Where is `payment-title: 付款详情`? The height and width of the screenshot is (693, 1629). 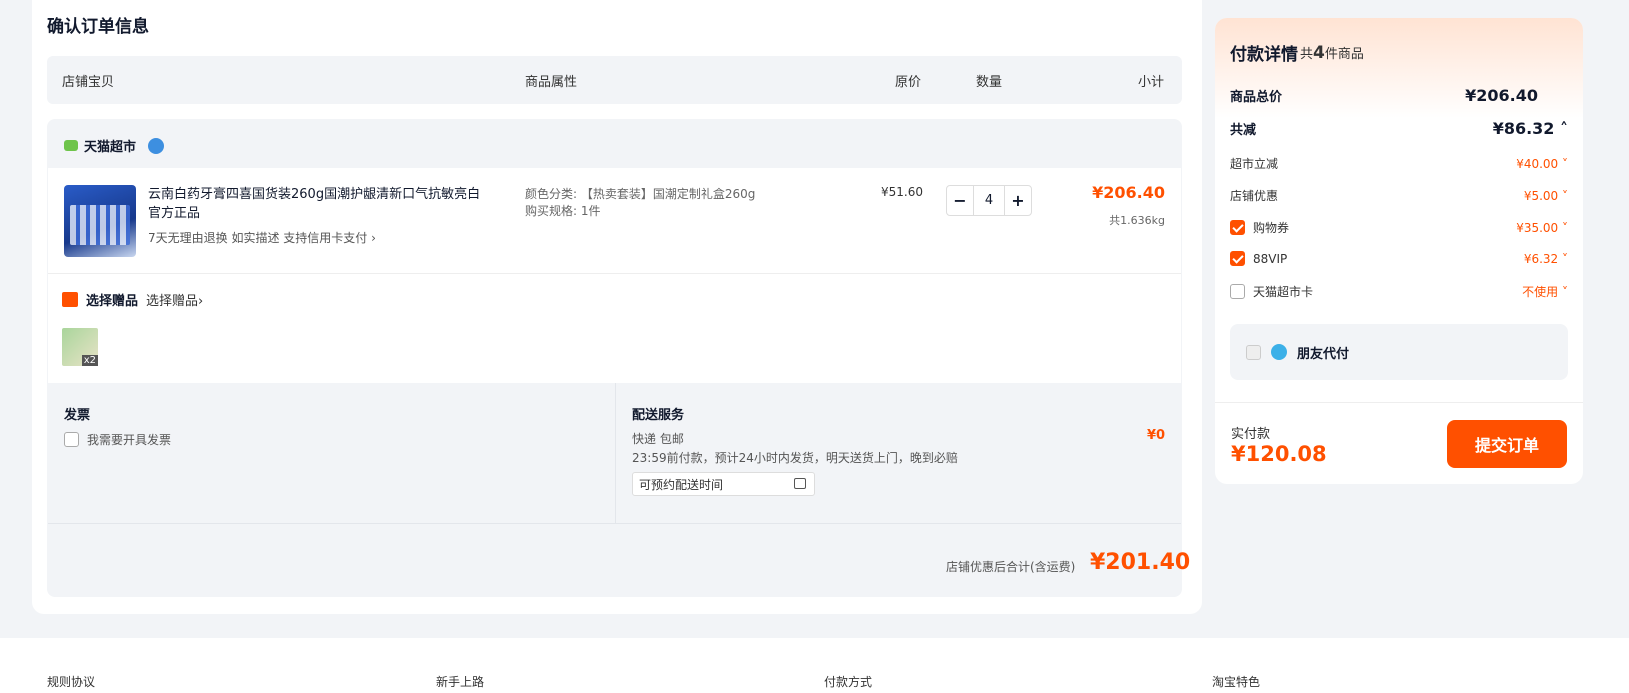
payment-title: 付款详情 is located at coordinates (1264, 55).